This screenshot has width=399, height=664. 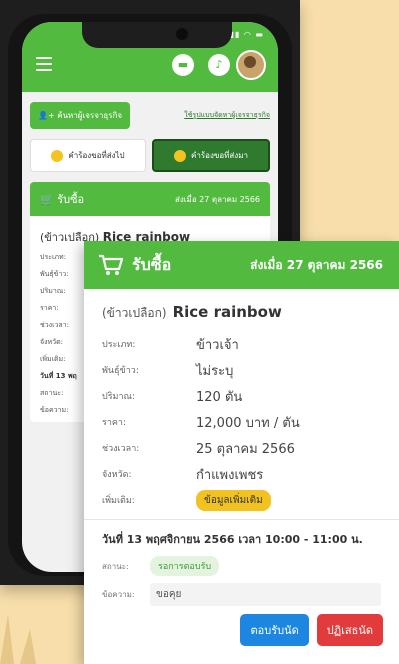 What do you see at coordinates (180, 155) in the screenshot?
I see `received-icon` at bounding box center [180, 155].